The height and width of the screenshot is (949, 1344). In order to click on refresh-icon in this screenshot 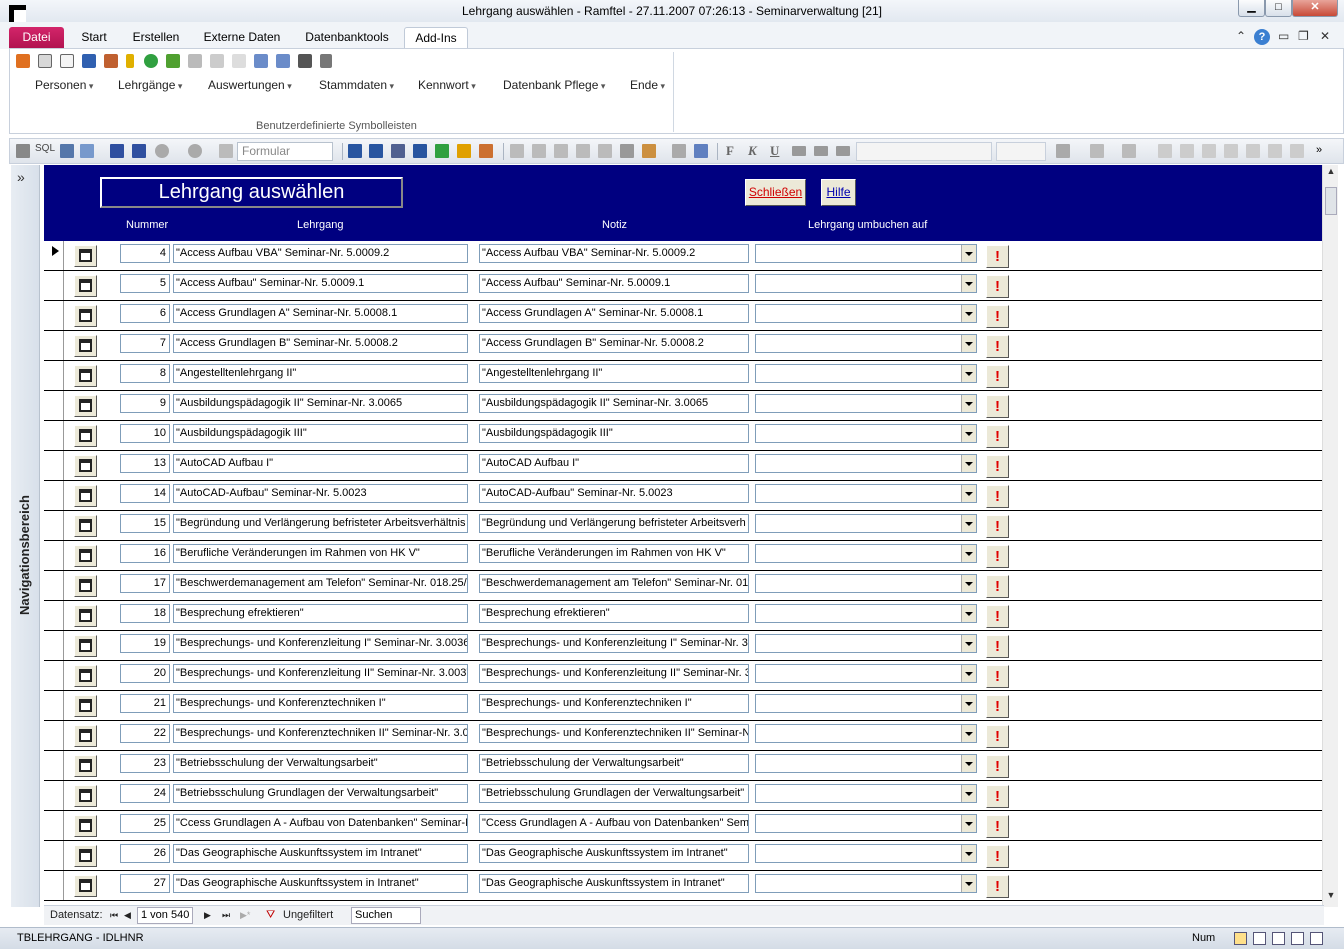, I will do `click(151, 61)`.